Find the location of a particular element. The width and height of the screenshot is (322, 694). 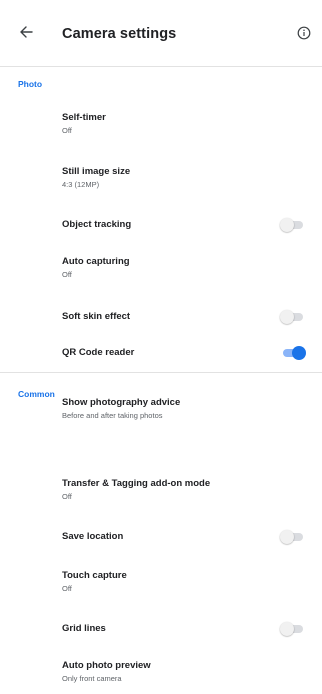

app-bar: Camera settings is located at coordinates (161, 33).